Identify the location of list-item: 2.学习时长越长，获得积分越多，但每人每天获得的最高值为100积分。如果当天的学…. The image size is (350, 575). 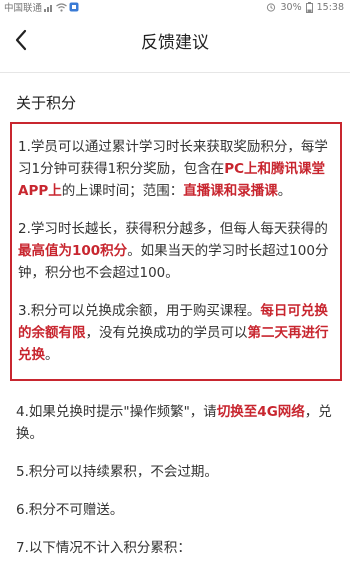
(176, 251).